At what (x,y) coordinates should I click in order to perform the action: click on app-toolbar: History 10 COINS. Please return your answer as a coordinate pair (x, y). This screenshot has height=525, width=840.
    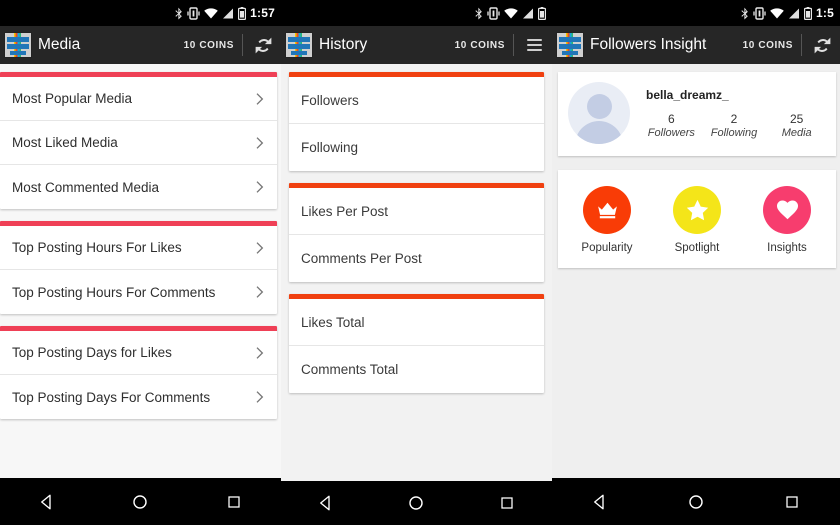
    Looking at the image, I should click on (416, 45).